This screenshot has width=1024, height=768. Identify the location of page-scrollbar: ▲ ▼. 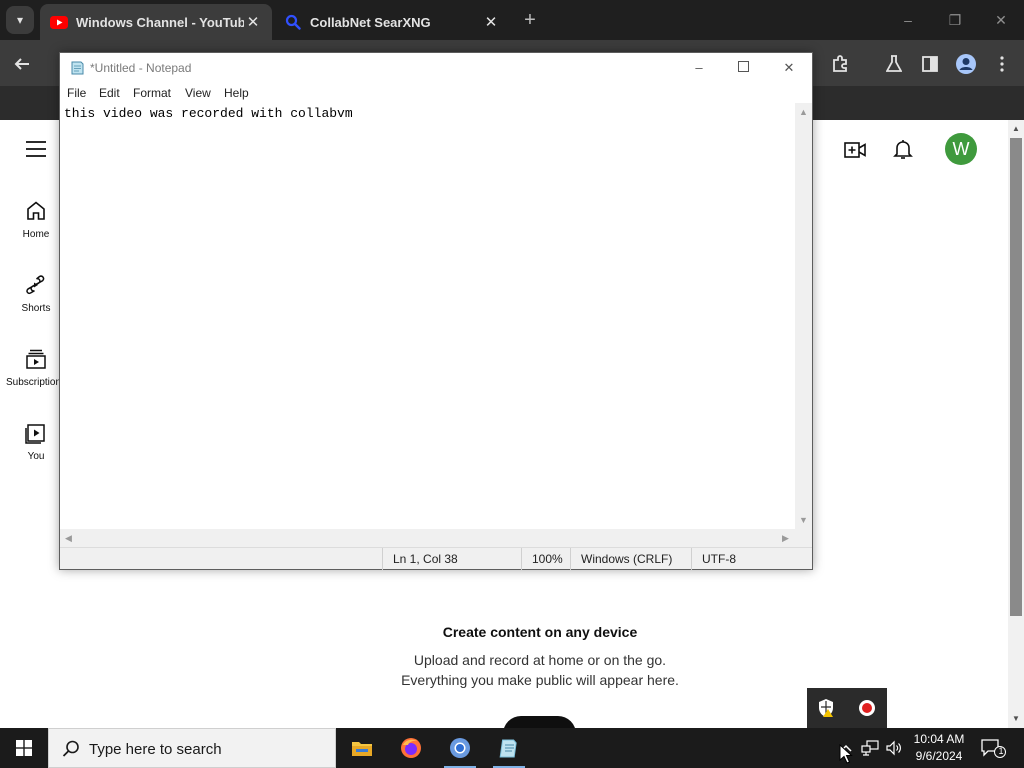
(1016, 424).